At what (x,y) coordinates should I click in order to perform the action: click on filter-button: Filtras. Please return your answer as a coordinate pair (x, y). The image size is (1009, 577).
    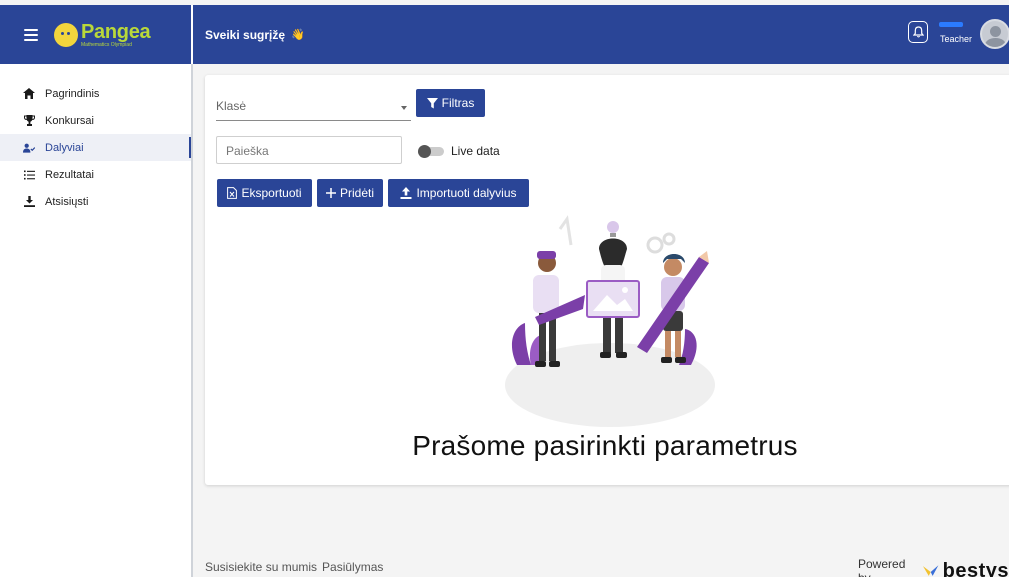
    Looking at the image, I should click on (450, 103).